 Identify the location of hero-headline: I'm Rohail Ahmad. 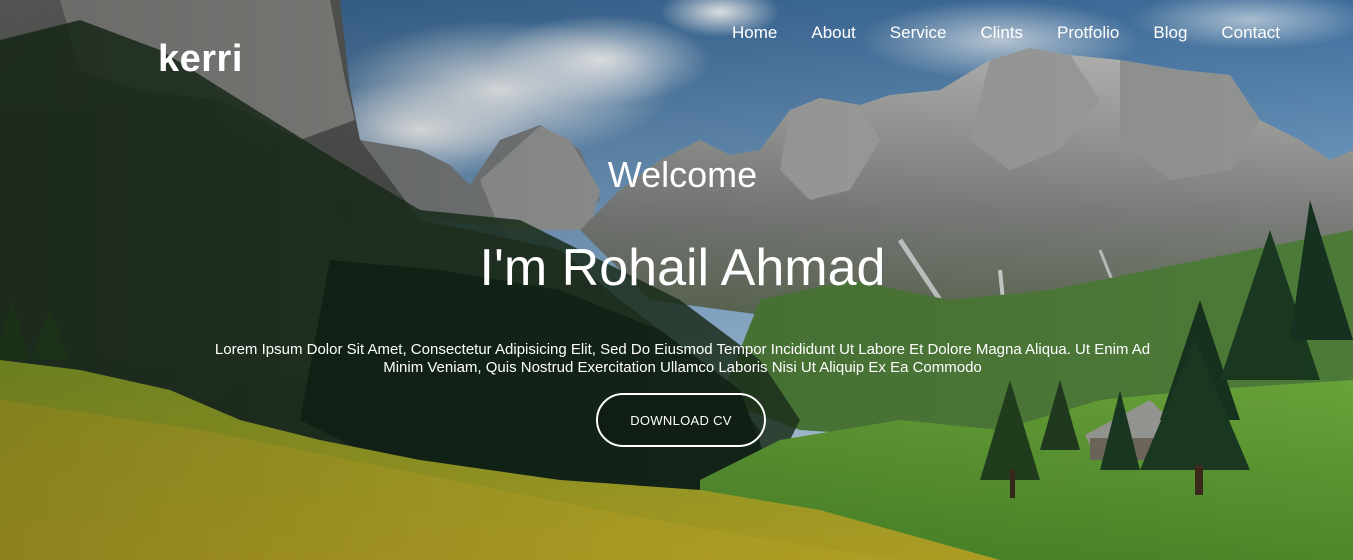
(682, 268).